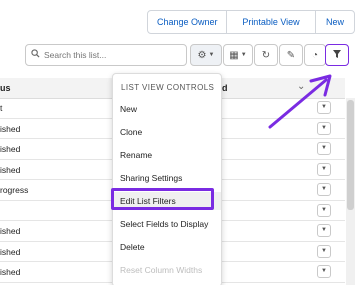 This screenshot has width=357, height=285. What do you see at coordinates (14, 190) in the screenshot?
I see `status-cell: rogress` at bounding box center [14, 190].